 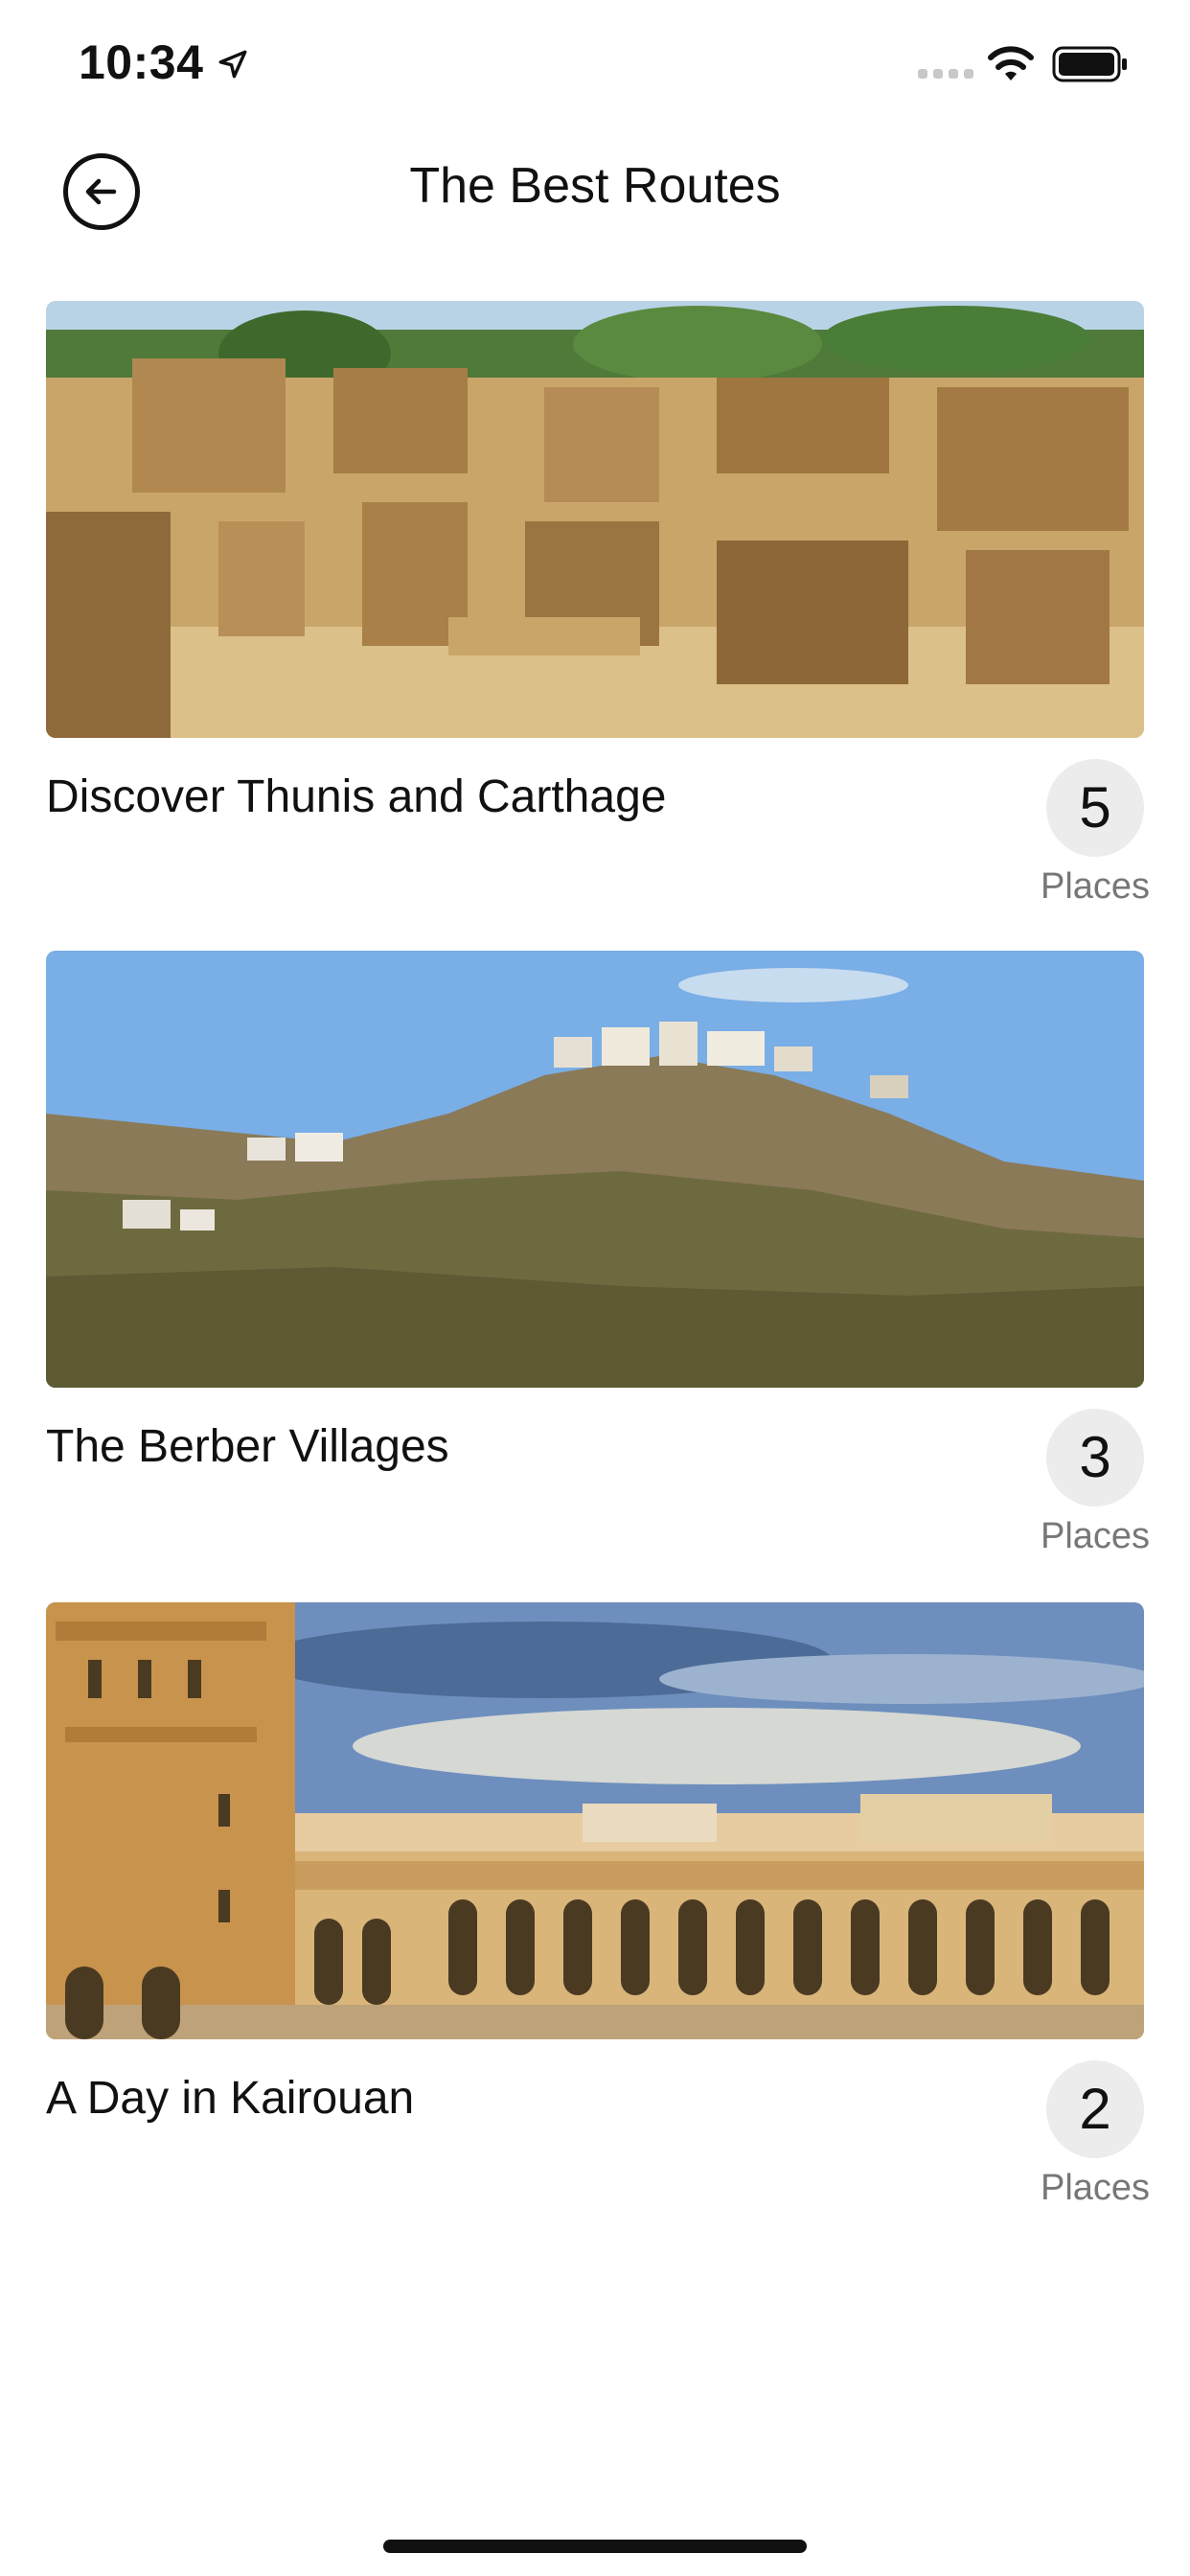 I want to click on wifi-icon, so click(x=1011, y=63).